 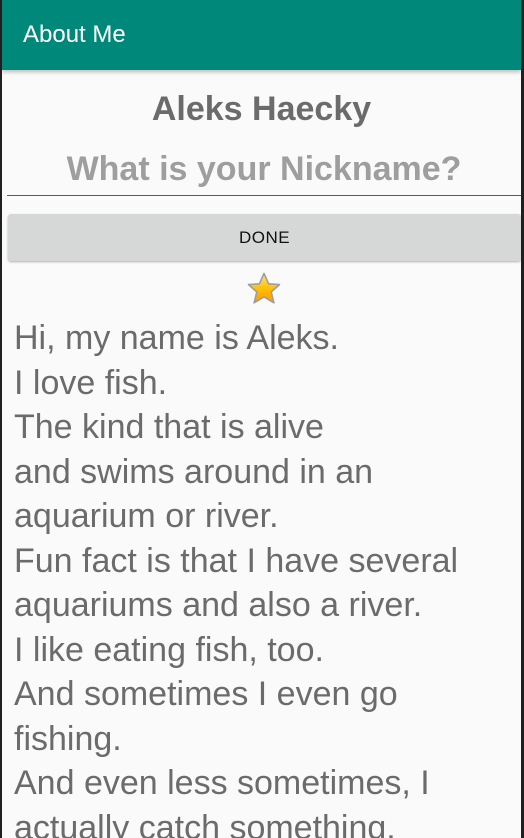 I want to click on name-text: Aleks Haecky, so click(x=261, y=109).